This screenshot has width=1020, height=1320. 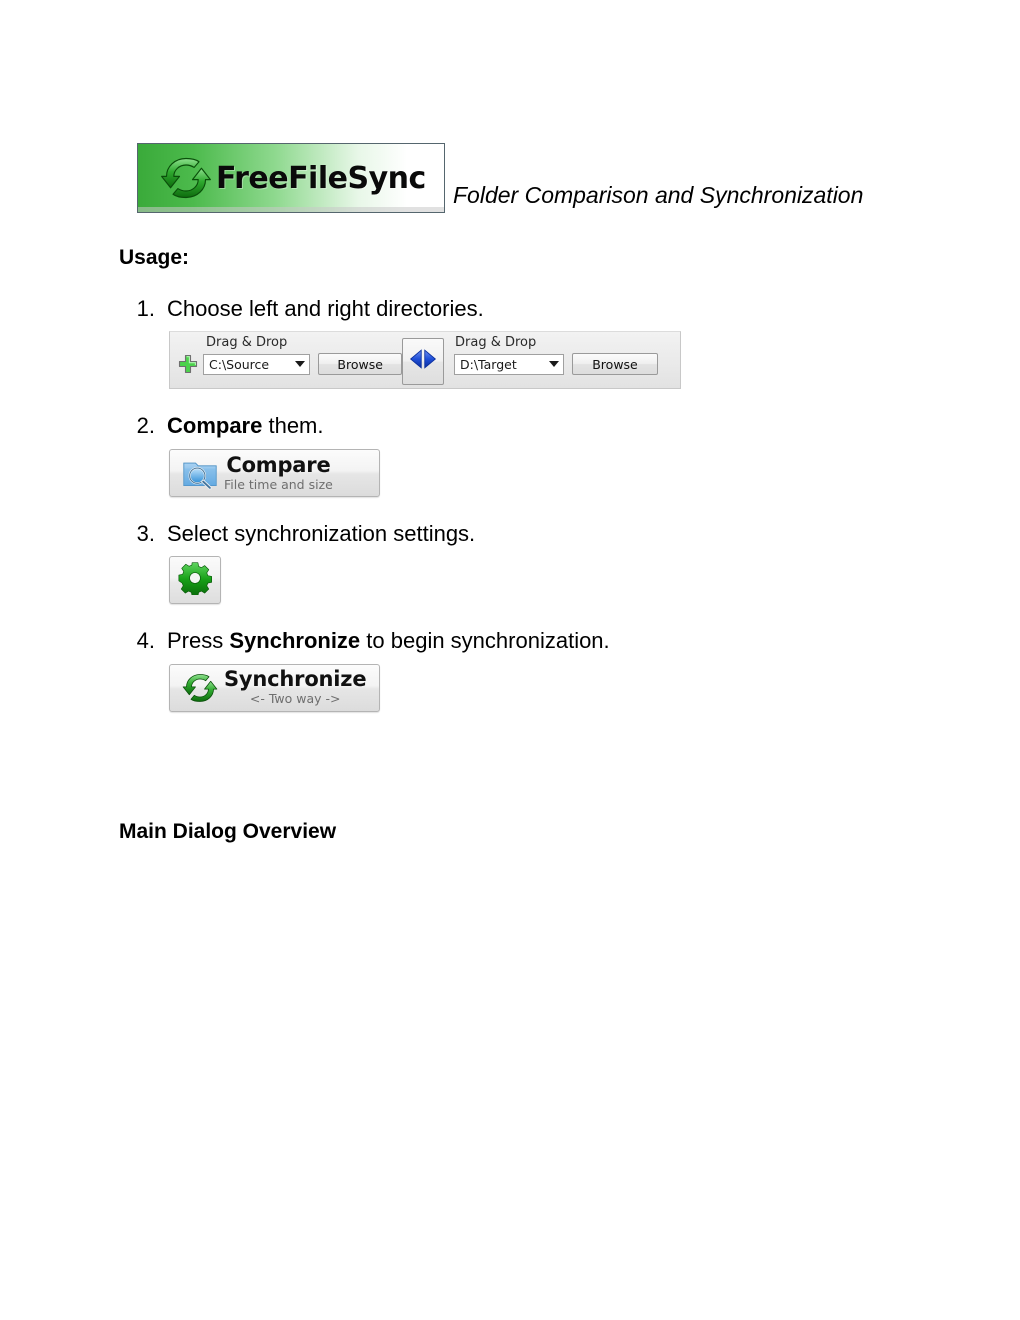 What do you see at coordinates (295, 699) in the screenshot?
I see `synchronize-button-subtitle: <- Two way ->` at bounding box center [295, 699].